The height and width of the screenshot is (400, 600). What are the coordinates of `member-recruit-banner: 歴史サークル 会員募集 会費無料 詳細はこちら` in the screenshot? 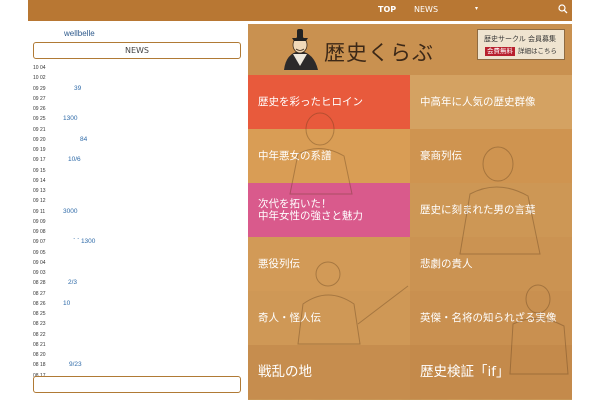 It's located at (521, 44).